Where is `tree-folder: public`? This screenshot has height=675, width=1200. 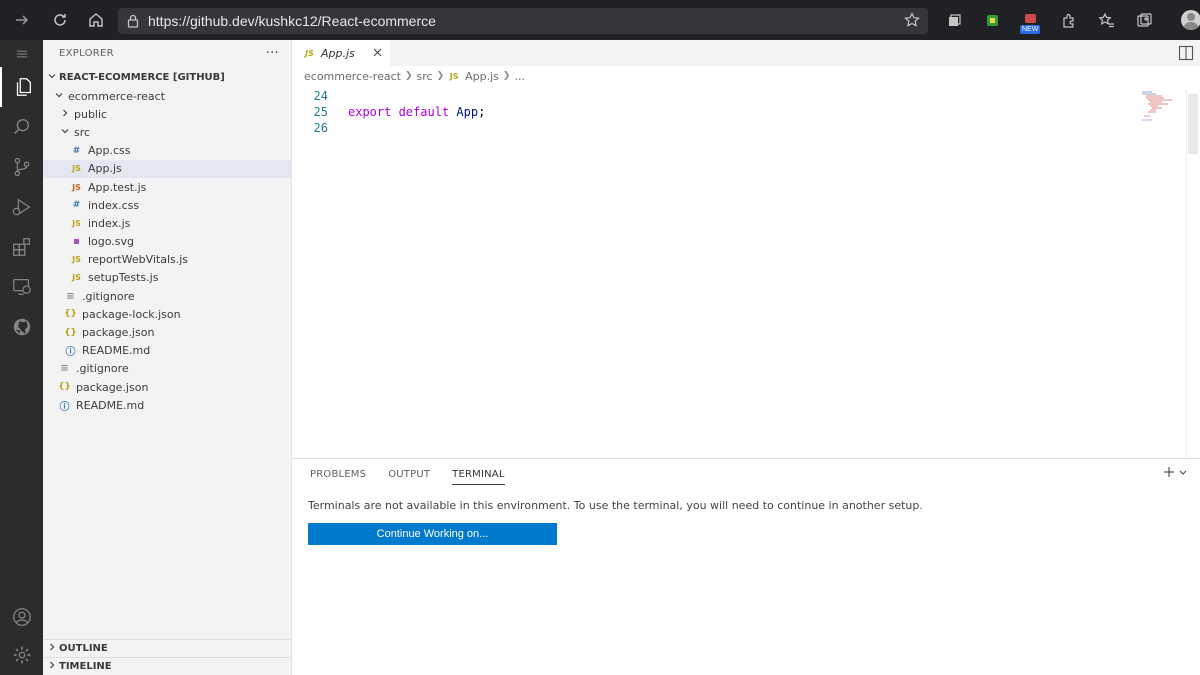 tree-folder: public is located at coordinates (167, 114).